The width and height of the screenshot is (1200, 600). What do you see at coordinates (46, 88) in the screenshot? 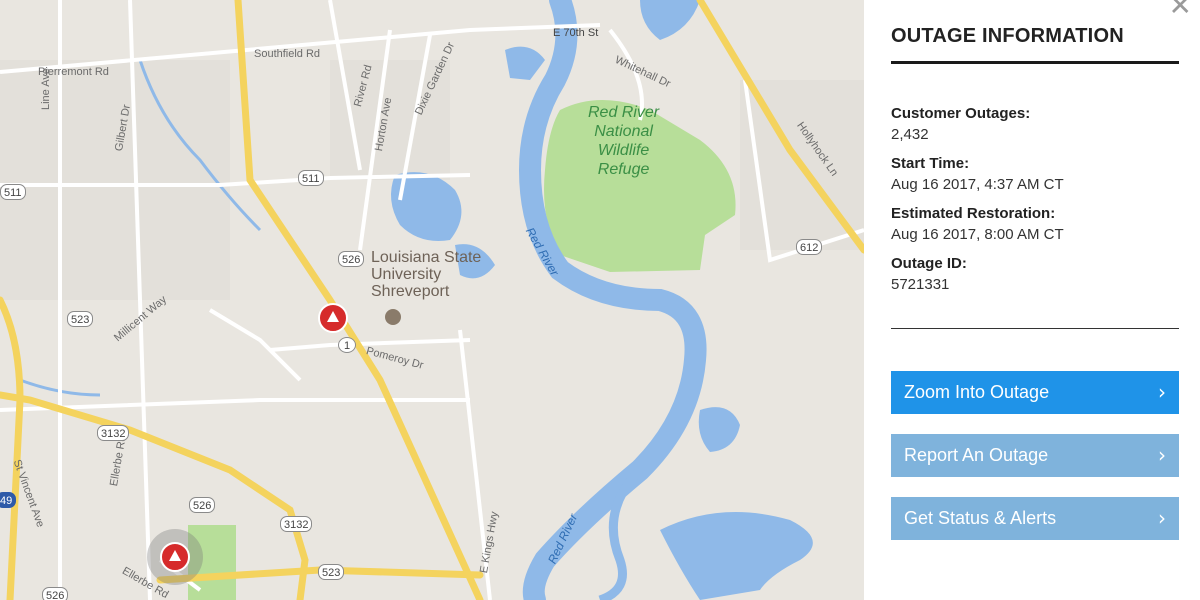
I see `road-label-line-ave: Line Ave` at bounding box center [46, 88].